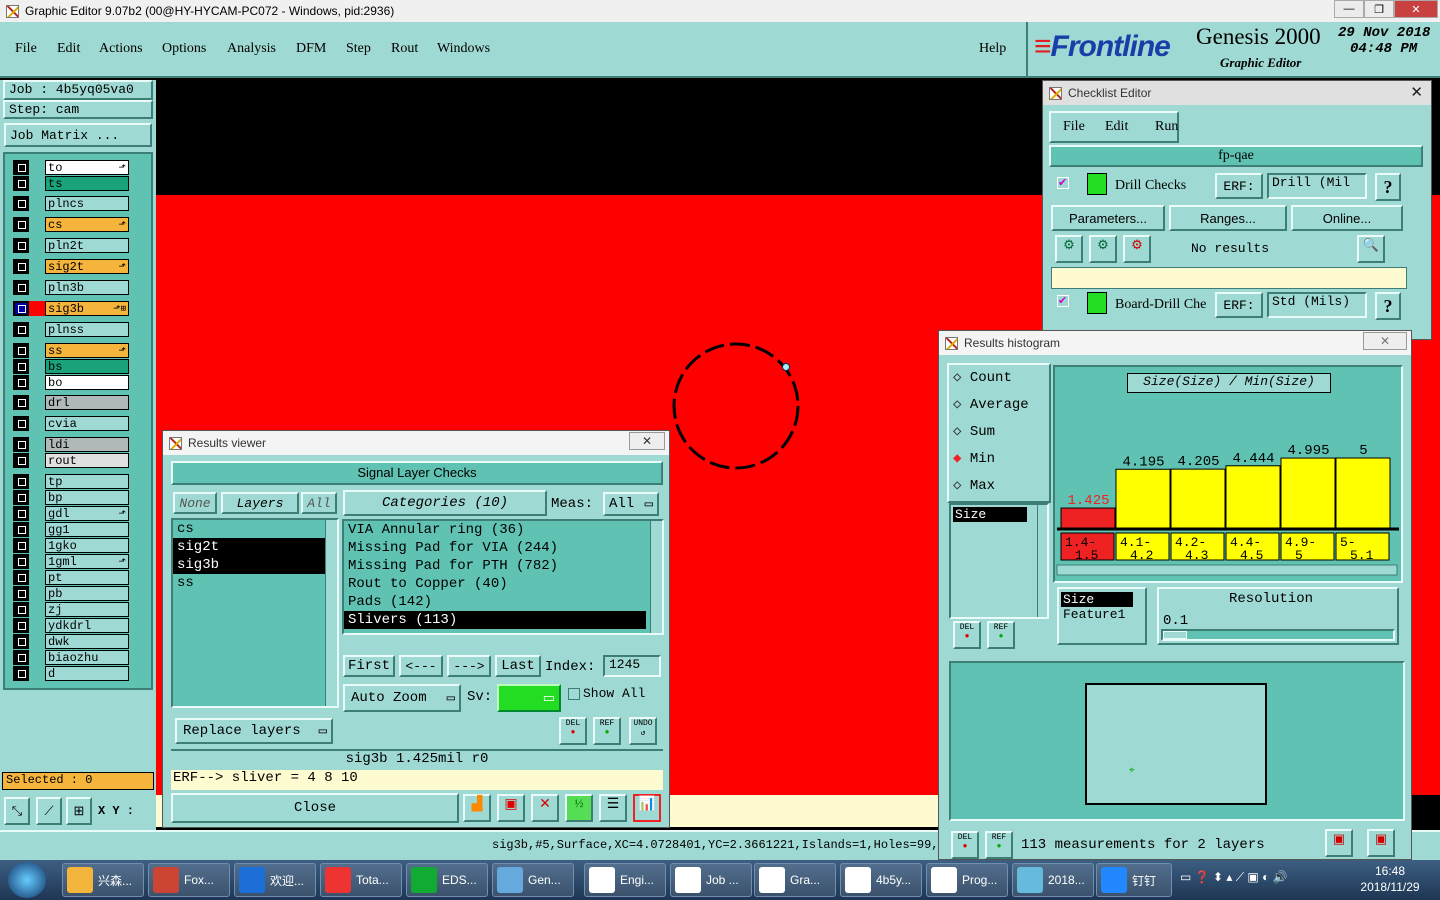 The width and height of the screenshot is (1440, 900). What do you see at coordinates (1177, 741) in the screenshot?
I see `histogram-preview: ⌖` at bounding box center [1177, 741].